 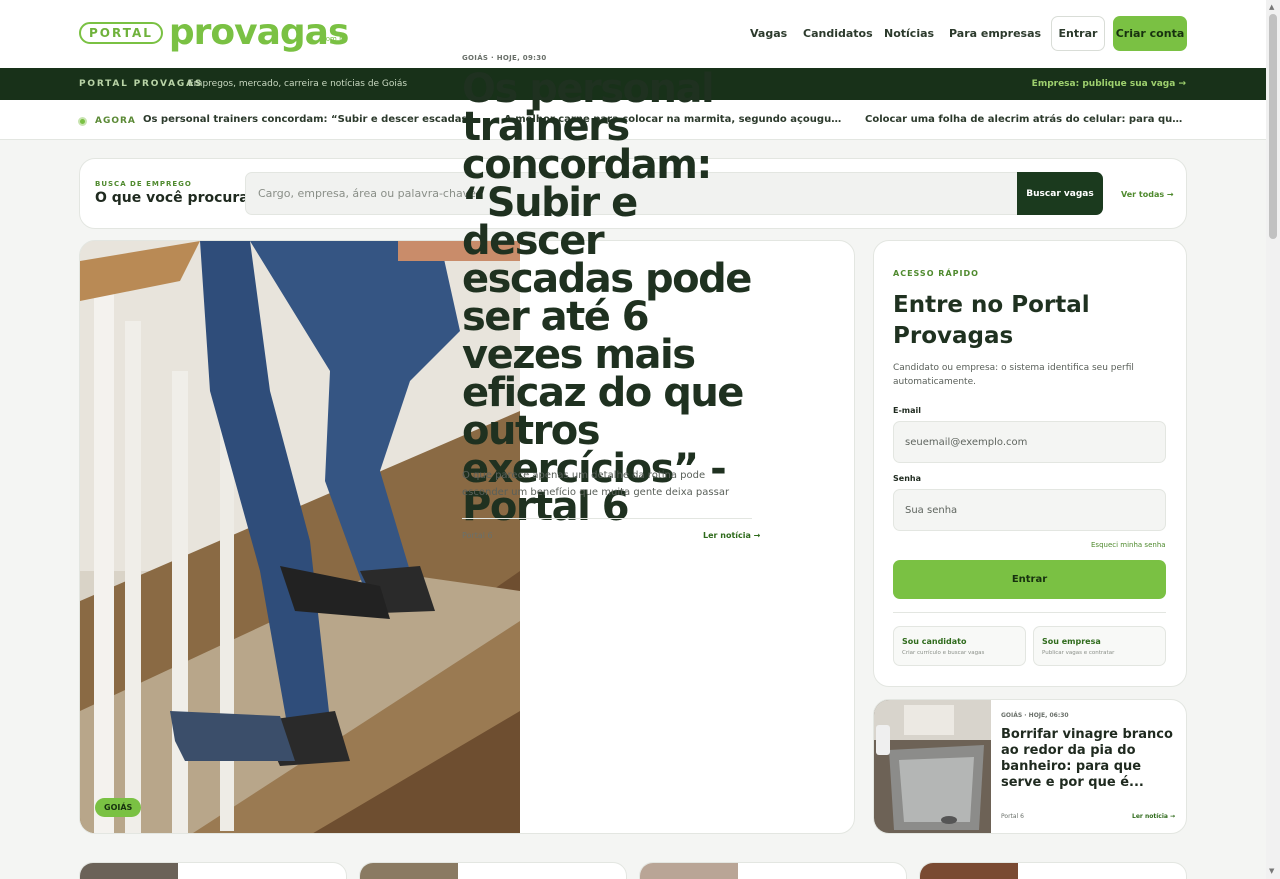 I want to click on login-button: Entrar, so click(x=1078, y=33).